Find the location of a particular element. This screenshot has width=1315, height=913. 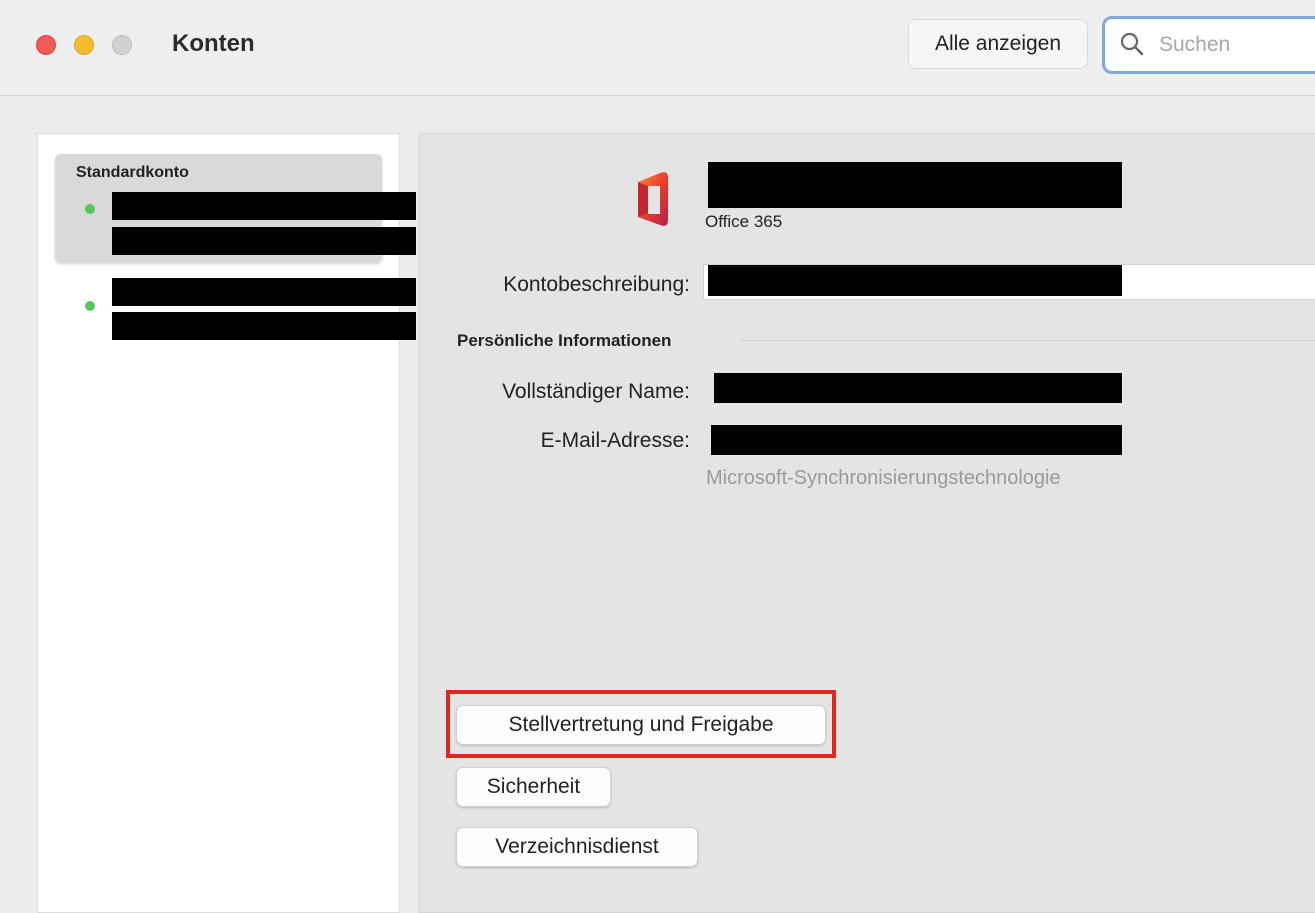

sidebar-heading: Standardkonto is located at coordinates (132, 172).